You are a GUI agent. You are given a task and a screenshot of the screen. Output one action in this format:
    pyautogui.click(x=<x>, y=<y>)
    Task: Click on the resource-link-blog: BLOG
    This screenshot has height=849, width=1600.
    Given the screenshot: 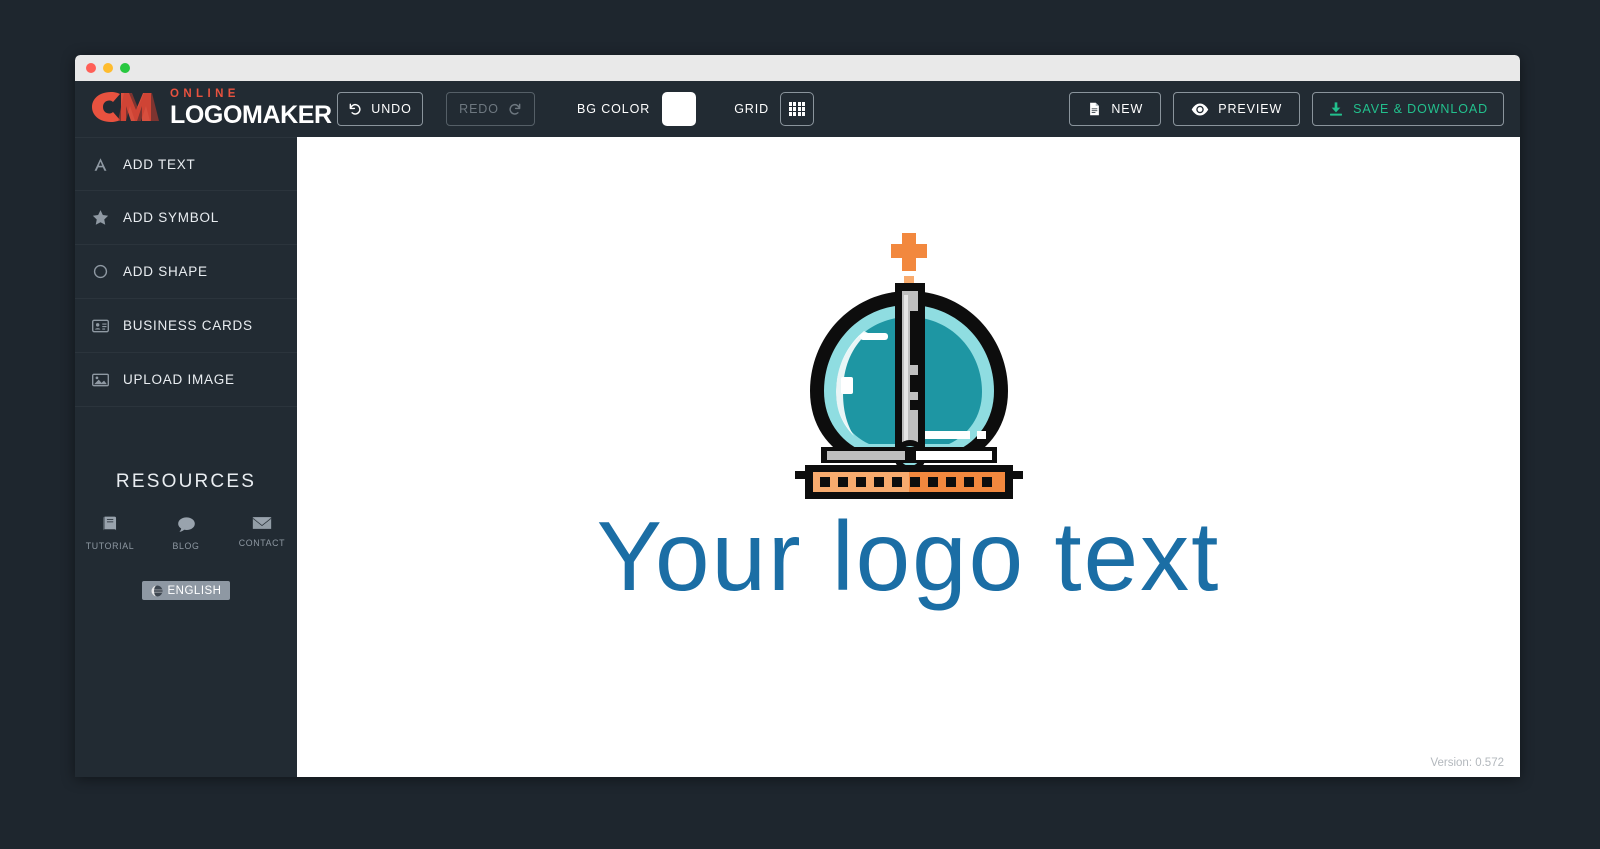 What is the action you would take?
    pyautogui.click(x=186, y=533)
    